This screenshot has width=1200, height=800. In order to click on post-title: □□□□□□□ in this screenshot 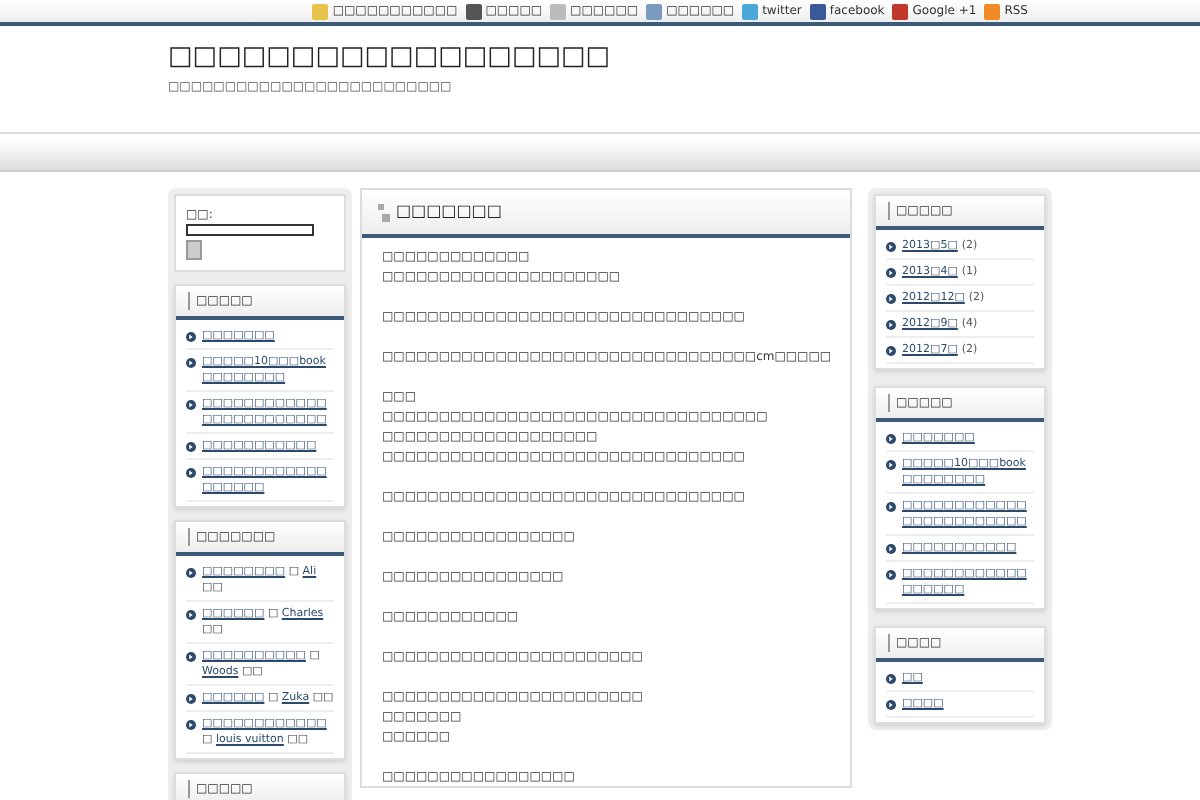, I will do `click(449, 212)`.